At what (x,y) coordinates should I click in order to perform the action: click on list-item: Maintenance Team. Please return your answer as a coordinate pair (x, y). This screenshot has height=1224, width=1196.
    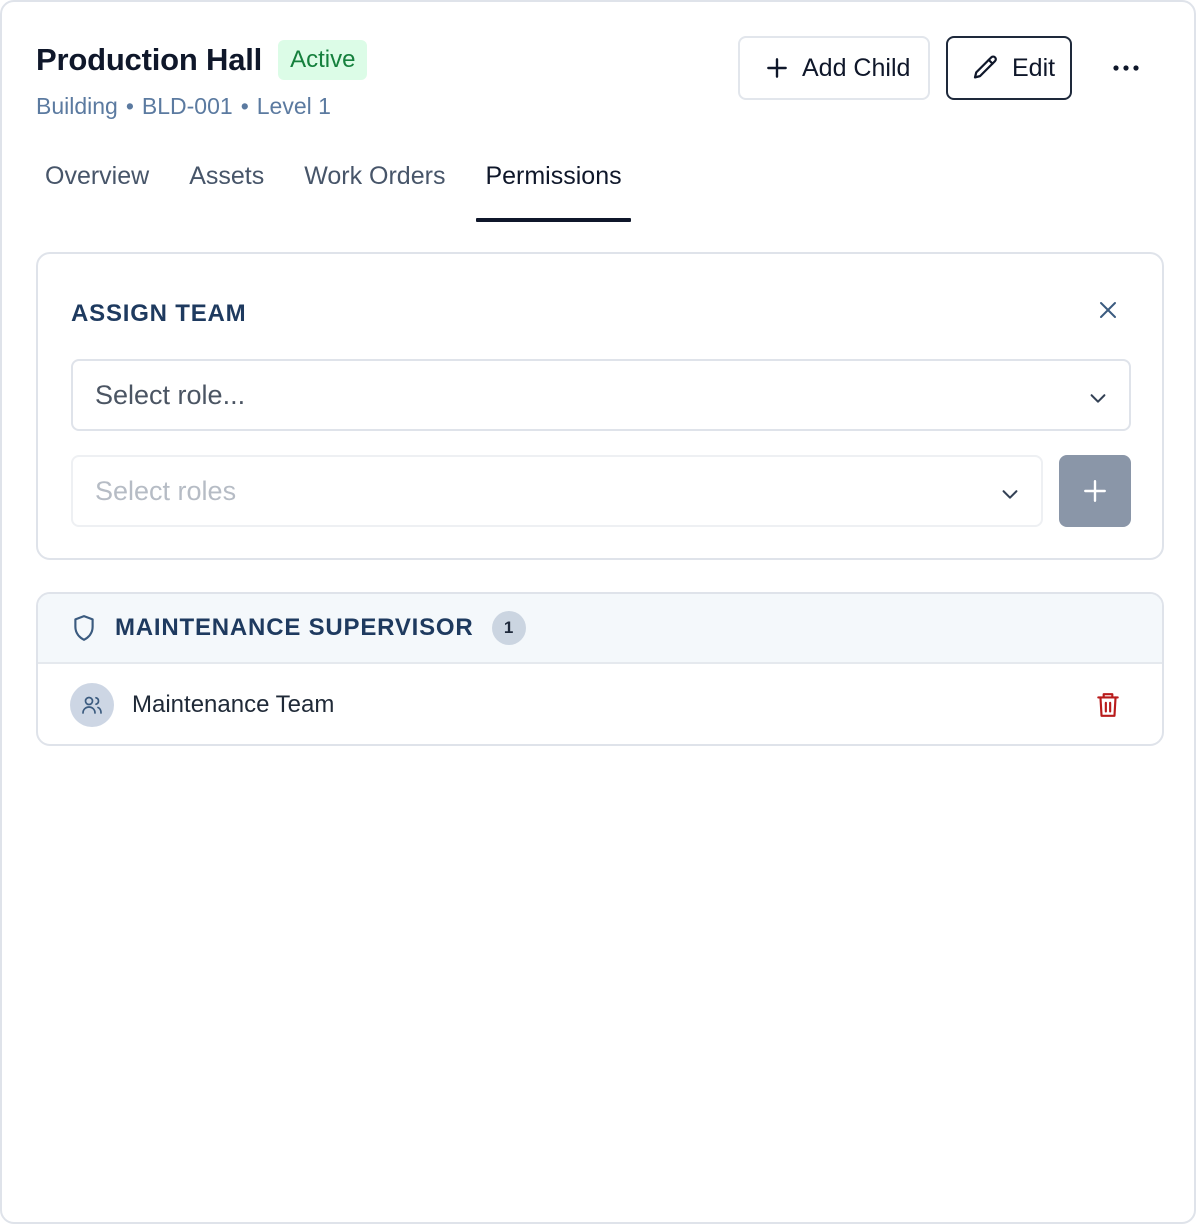
    Looking at the image, I should click on (600, 704).